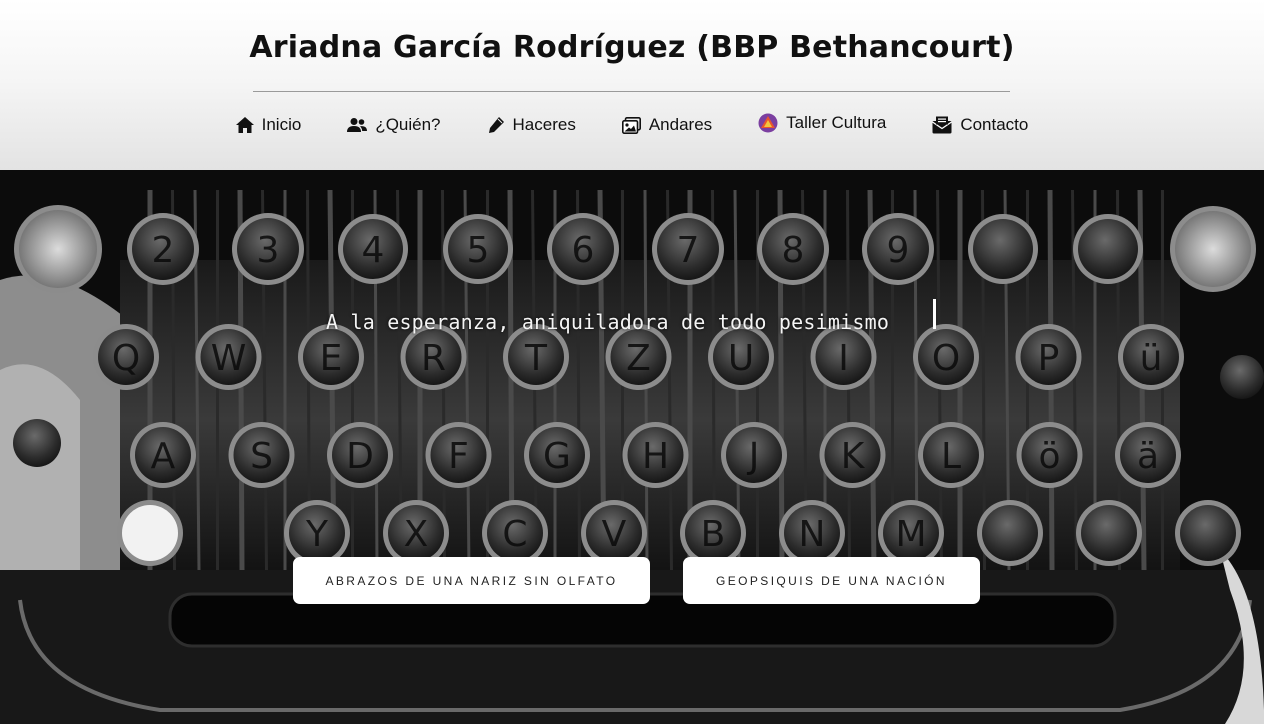  Describe the element at coordinates (843, 358) in the screenshot. I see `typewriter-key-label: I` at that location.